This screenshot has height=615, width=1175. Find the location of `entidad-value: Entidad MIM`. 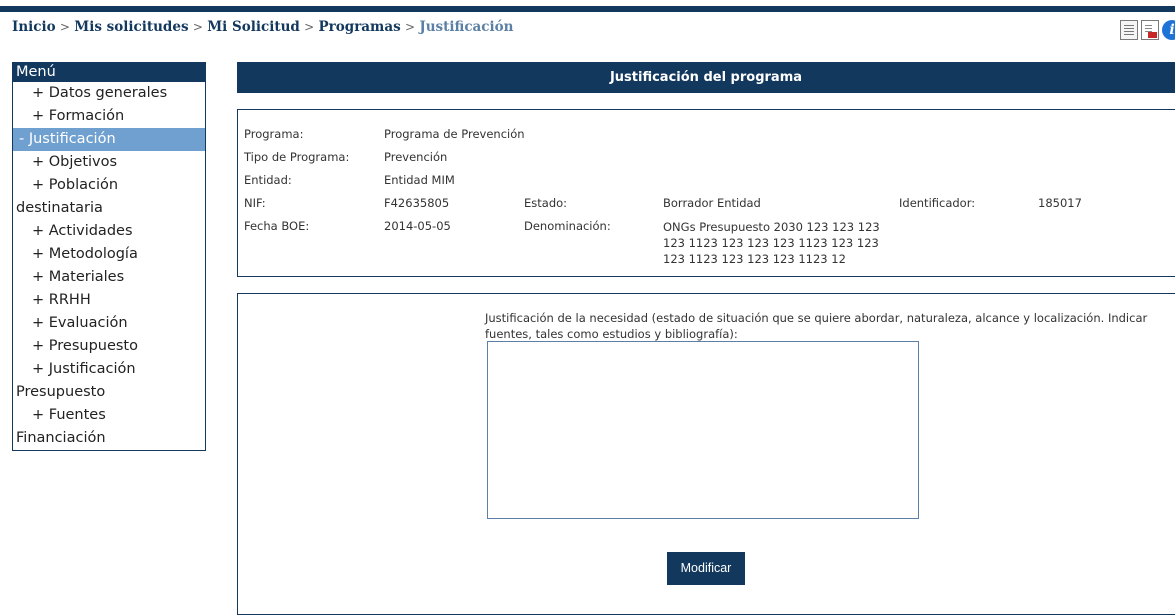

entidad-value: Entidad MIM is located at coordinates (419, 180).